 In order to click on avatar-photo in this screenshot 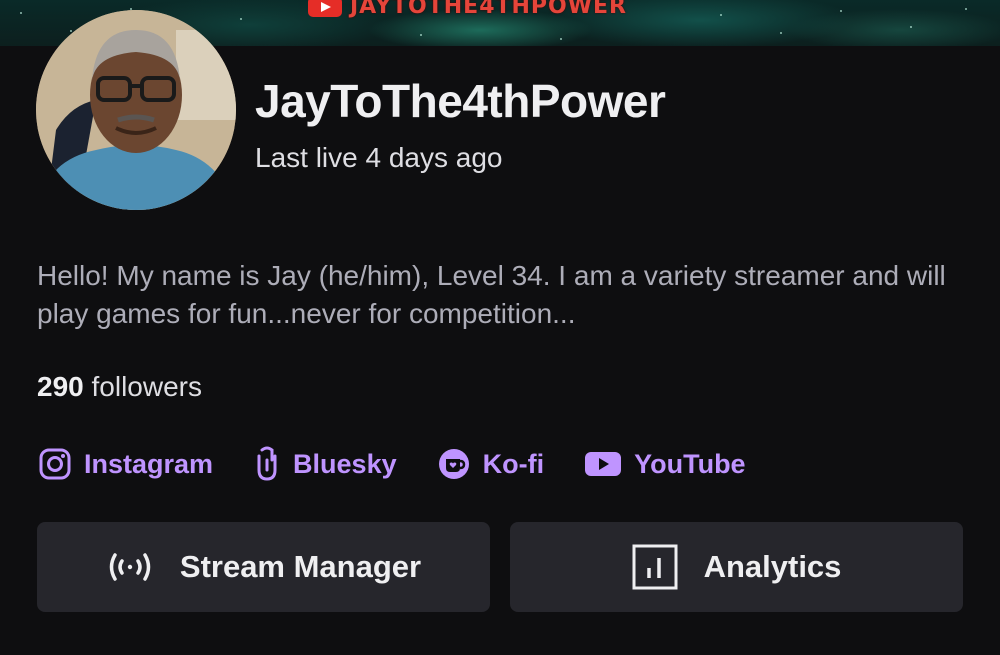, I will do `click(136, 110)`.